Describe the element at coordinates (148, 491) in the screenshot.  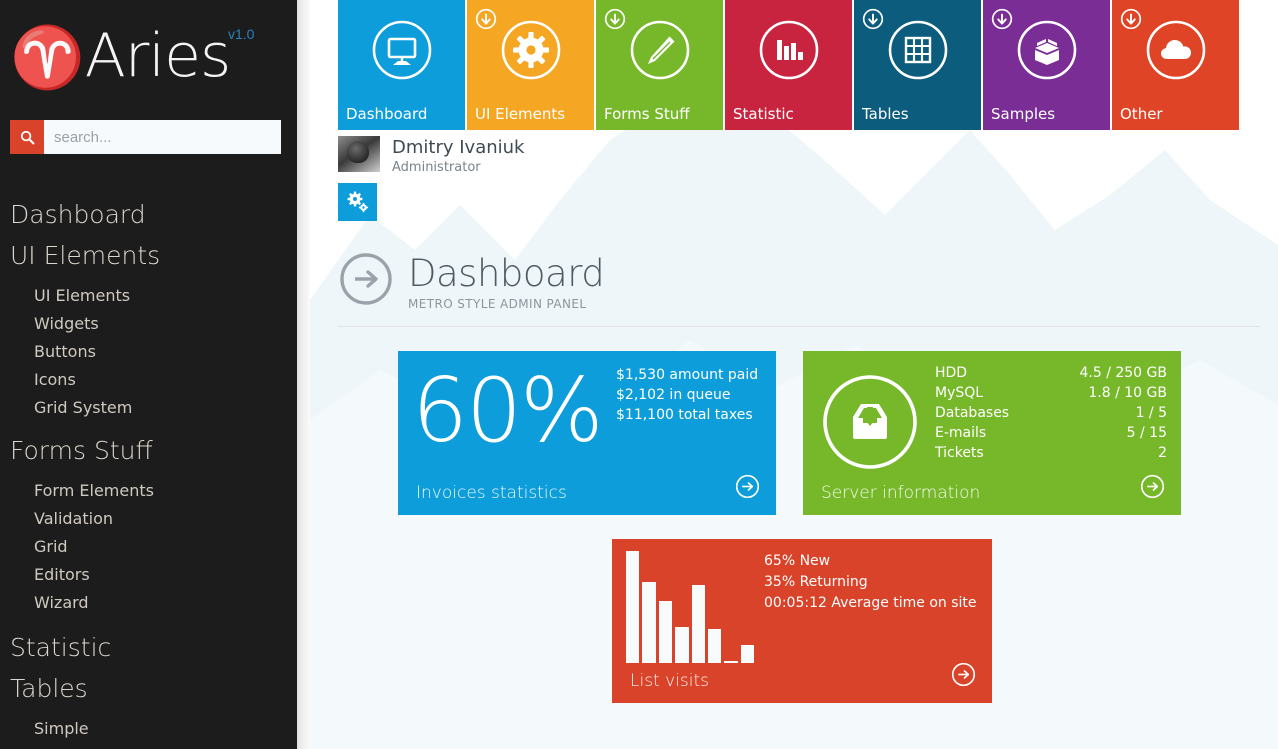
I see `sidebar-subitem-form-elements: Form Elements` at that location.